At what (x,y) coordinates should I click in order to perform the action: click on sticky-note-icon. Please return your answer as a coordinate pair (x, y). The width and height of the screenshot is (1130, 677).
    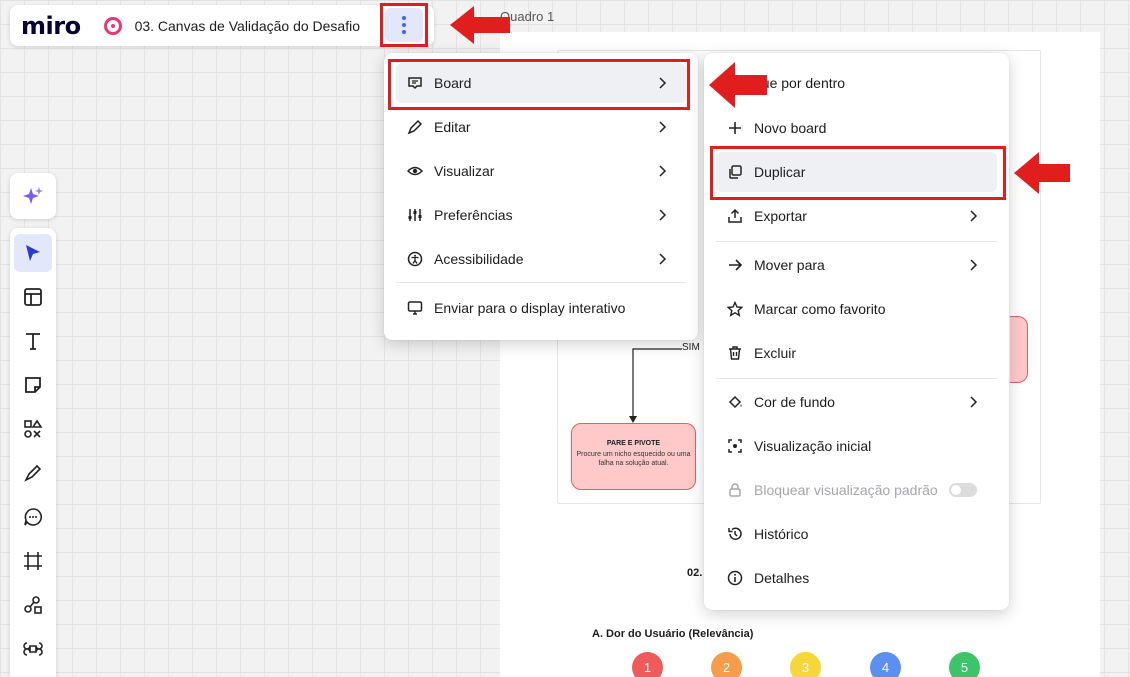
    Looking at the image, I should click on (33, 385).